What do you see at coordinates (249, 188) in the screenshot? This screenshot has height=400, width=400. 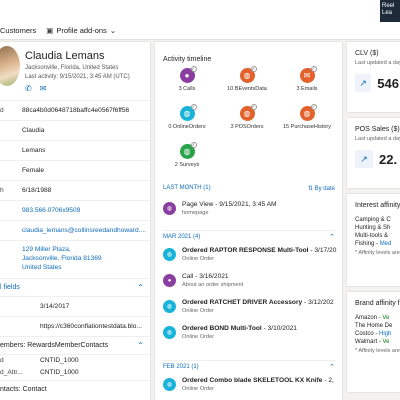 I see `timeline-group-last-month: LAST MONTH (1) ⇅ By date` at bounding box center [249, 188].